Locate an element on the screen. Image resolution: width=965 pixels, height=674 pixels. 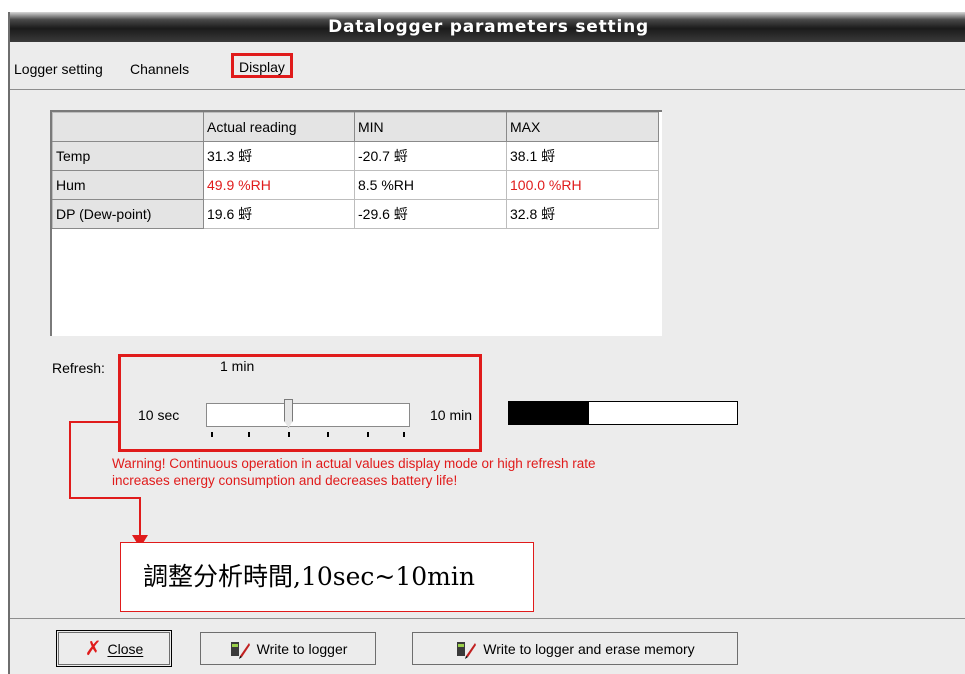
row-header: DP (Dew-point) is located at coordinates (128, 214).